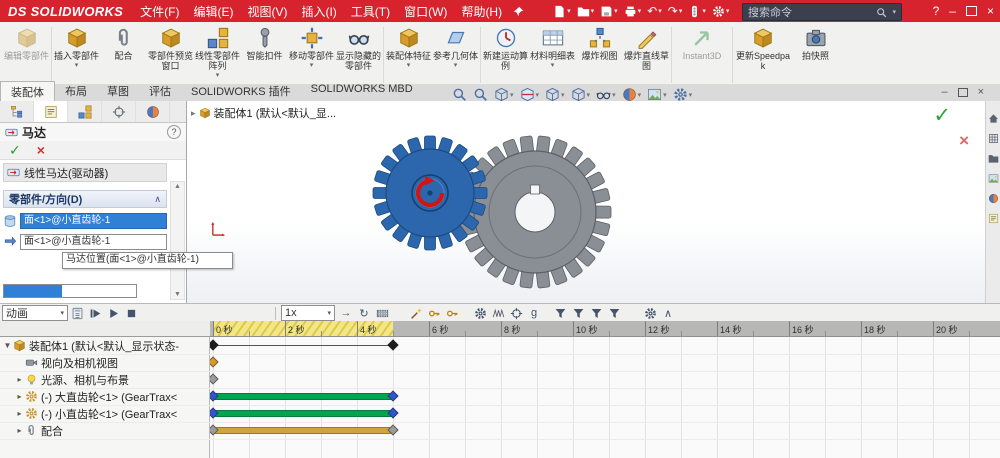 The height and width of the screenshot is (458, 1000). I want to click on featuremanager-tab, so click(17, 111).